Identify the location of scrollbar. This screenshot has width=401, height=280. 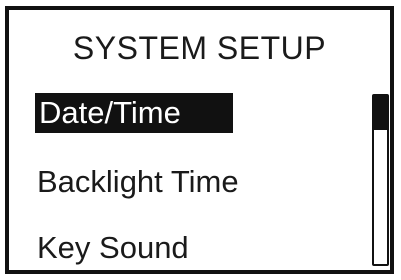
(380, 180).